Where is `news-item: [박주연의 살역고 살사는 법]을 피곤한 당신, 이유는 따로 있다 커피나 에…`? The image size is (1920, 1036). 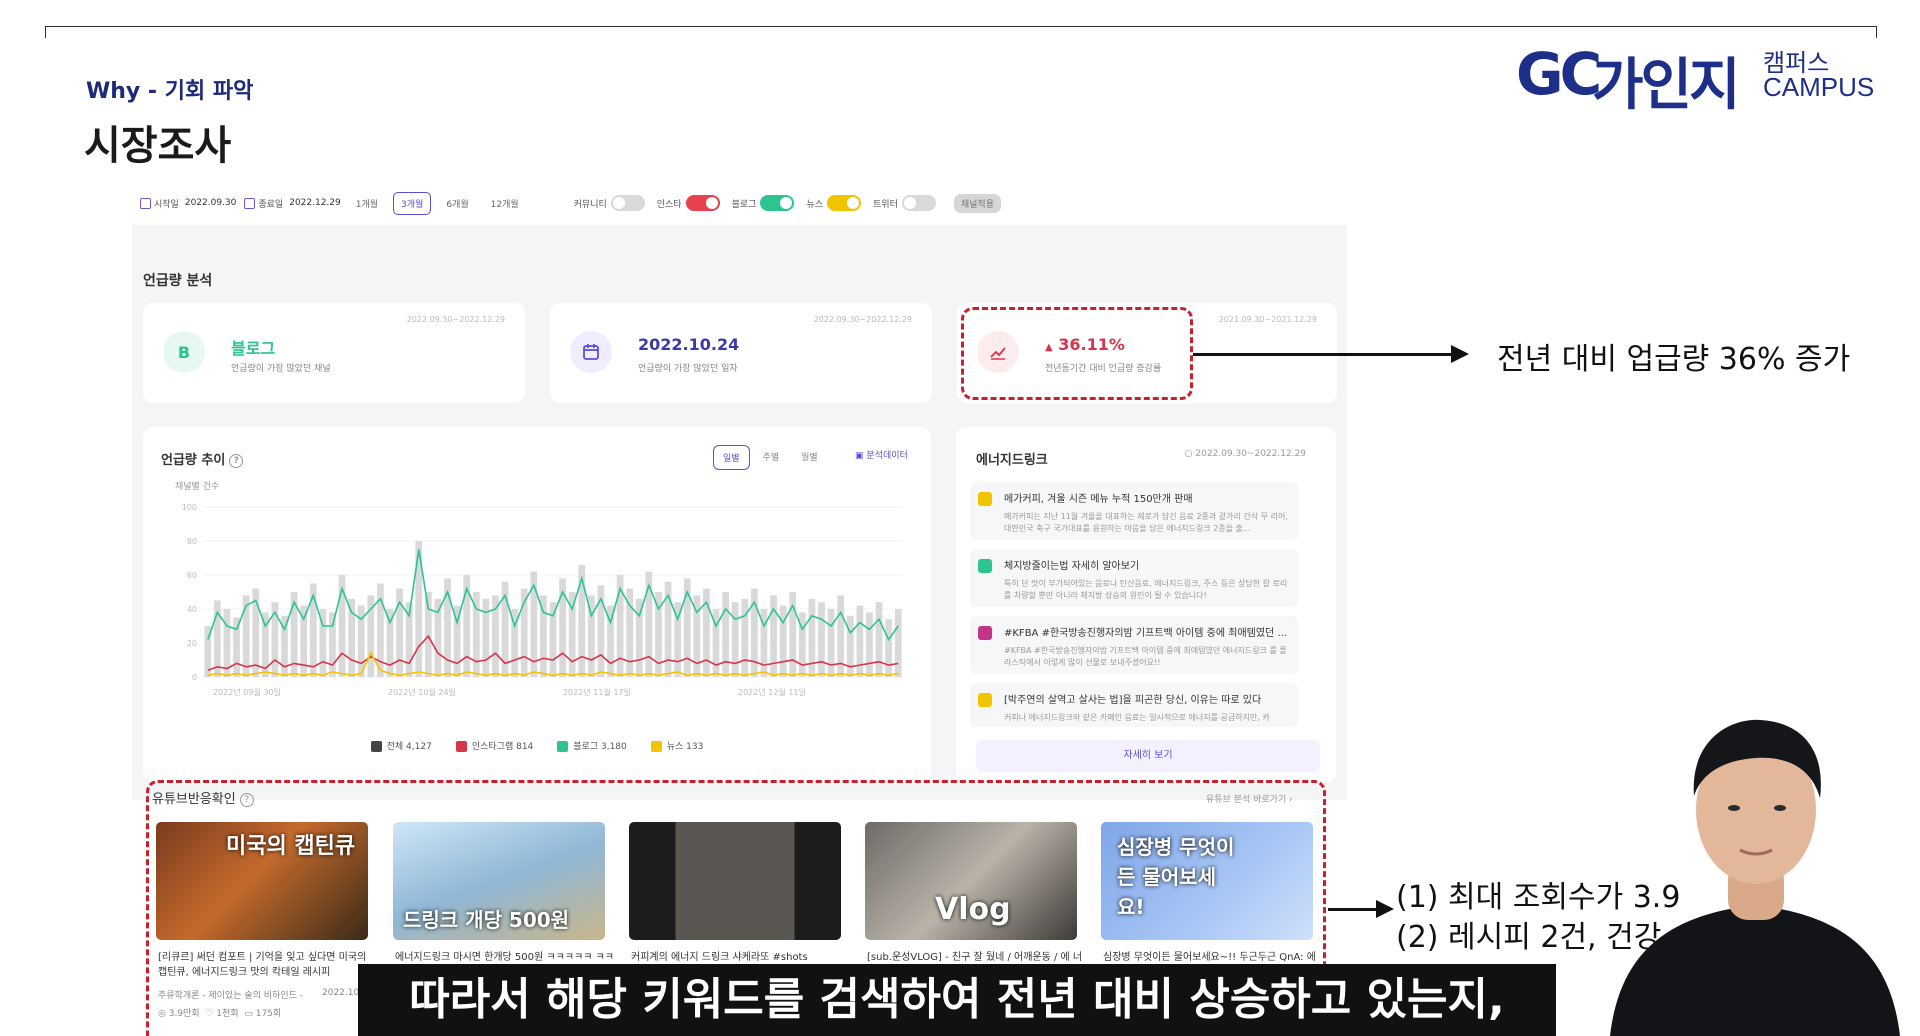
news-item: [박주연의 살역고 살사는 법]을 피곤한 당신, 이유는 따로 있다 커피나 에… is located at coordinates (1134, 705).